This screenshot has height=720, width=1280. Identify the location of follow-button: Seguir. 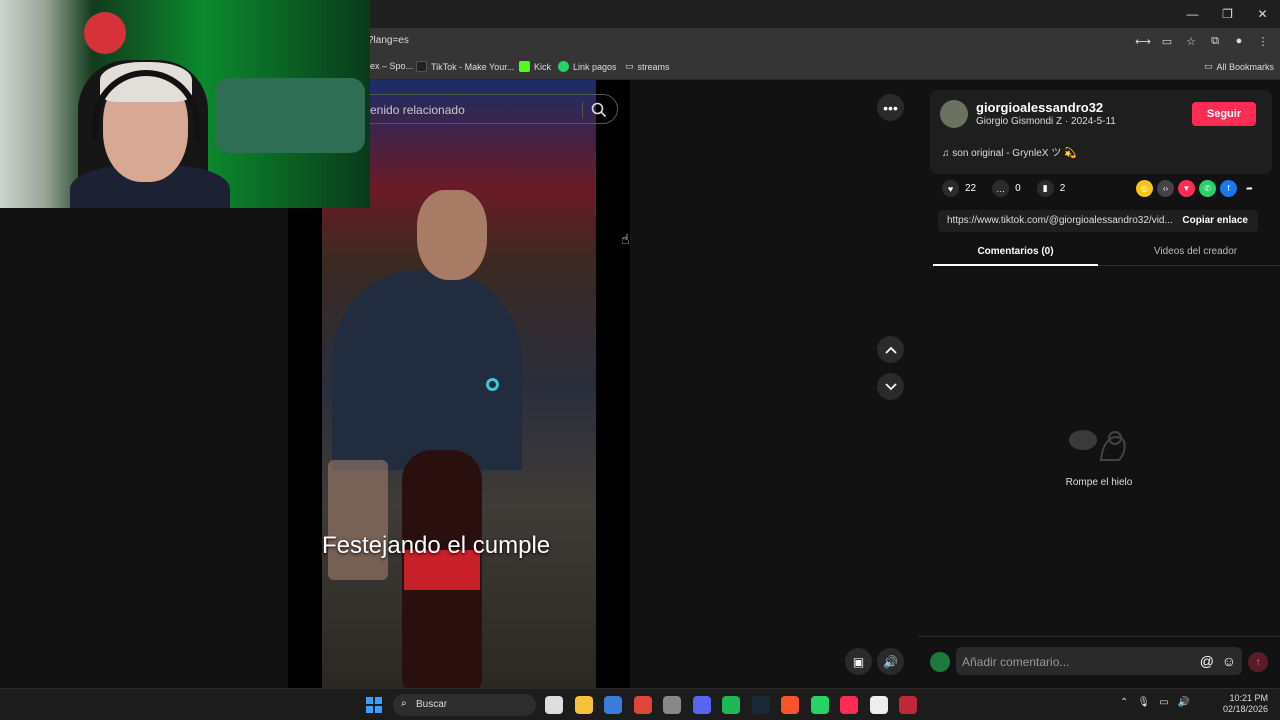
(1224, 114).